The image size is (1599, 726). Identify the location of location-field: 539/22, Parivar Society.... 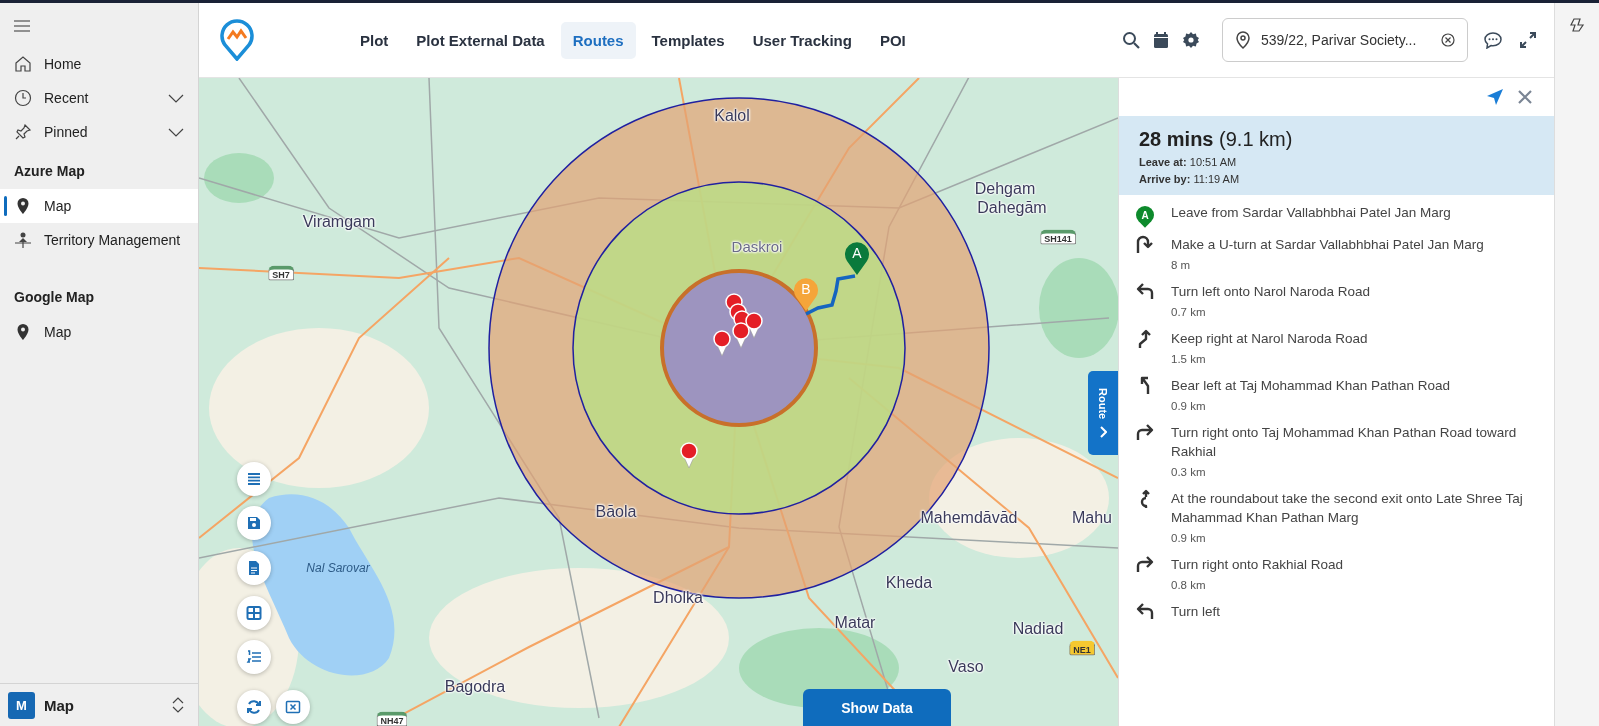
(1345, 40).